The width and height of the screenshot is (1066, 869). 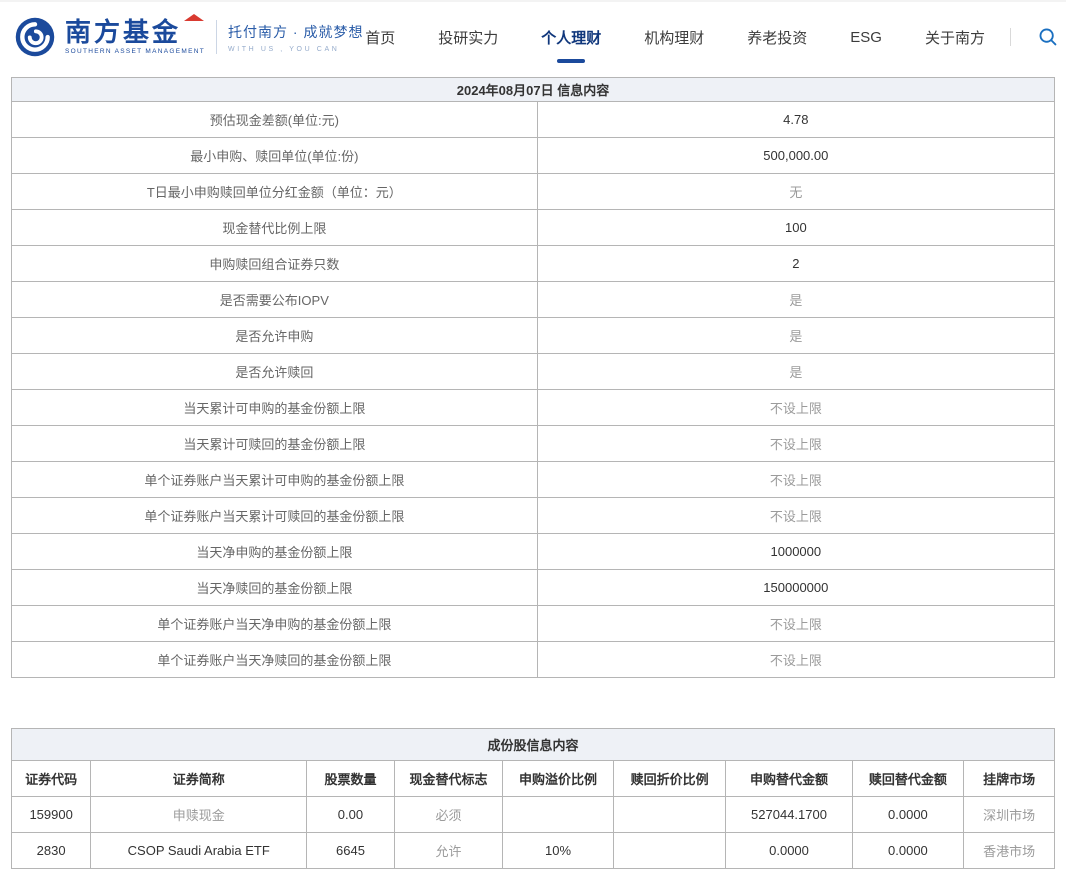 What do you see at coordinates (199, 778) in the screenshot?
I see `col-header-name: 证券简称` at bounding box center [199, 778].